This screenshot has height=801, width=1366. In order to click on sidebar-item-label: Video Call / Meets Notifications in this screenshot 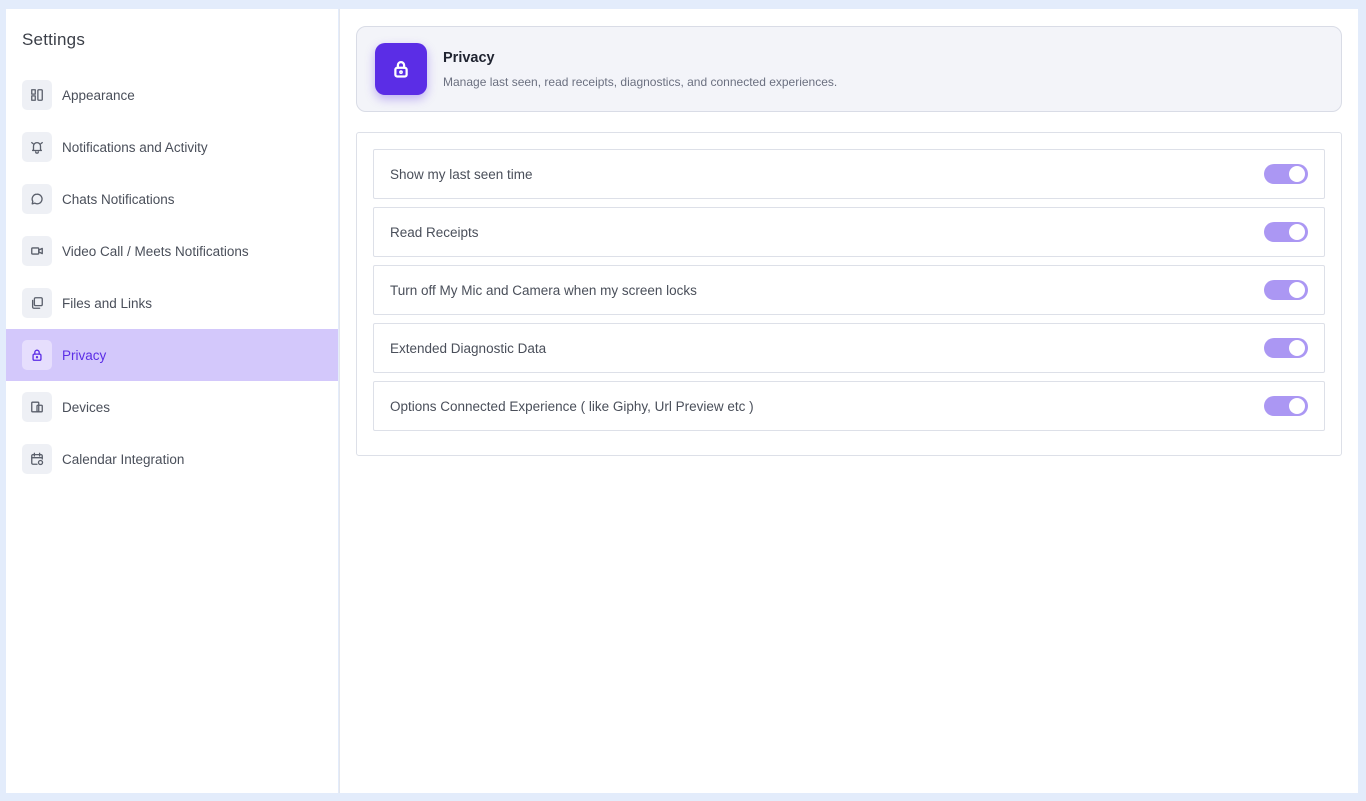, I will do `click(155, 251)`.